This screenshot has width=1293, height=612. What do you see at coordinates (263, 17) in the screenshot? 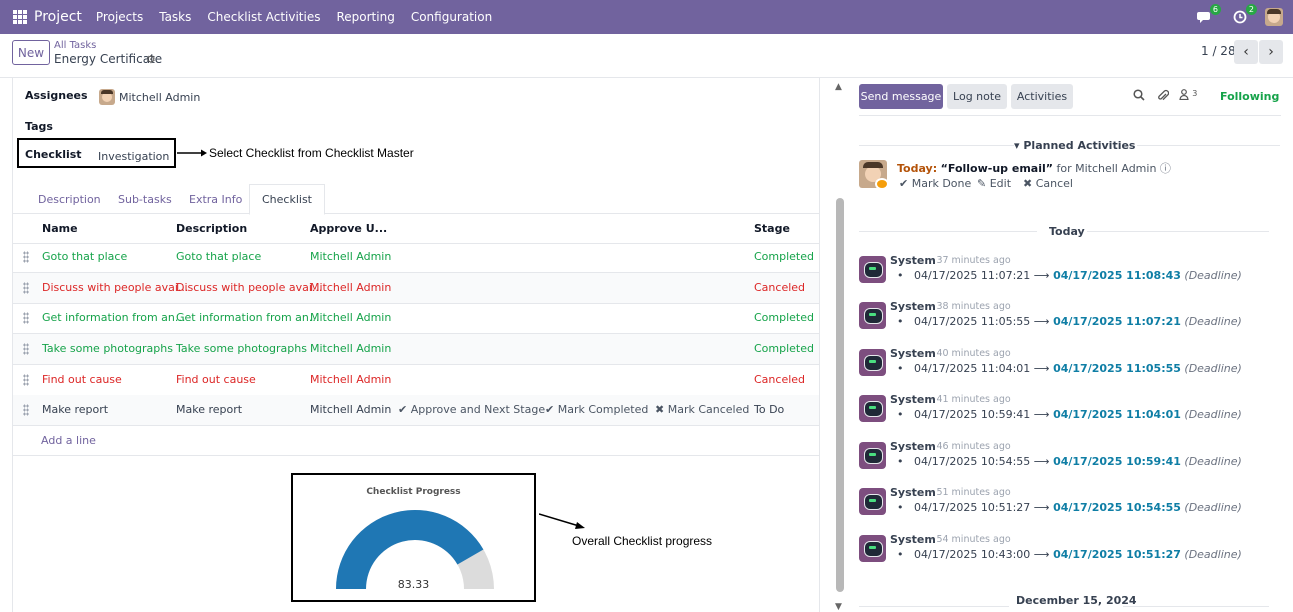
I see `menu-checklist-activities: Checklist Activities` at bounding box center [263, 17].